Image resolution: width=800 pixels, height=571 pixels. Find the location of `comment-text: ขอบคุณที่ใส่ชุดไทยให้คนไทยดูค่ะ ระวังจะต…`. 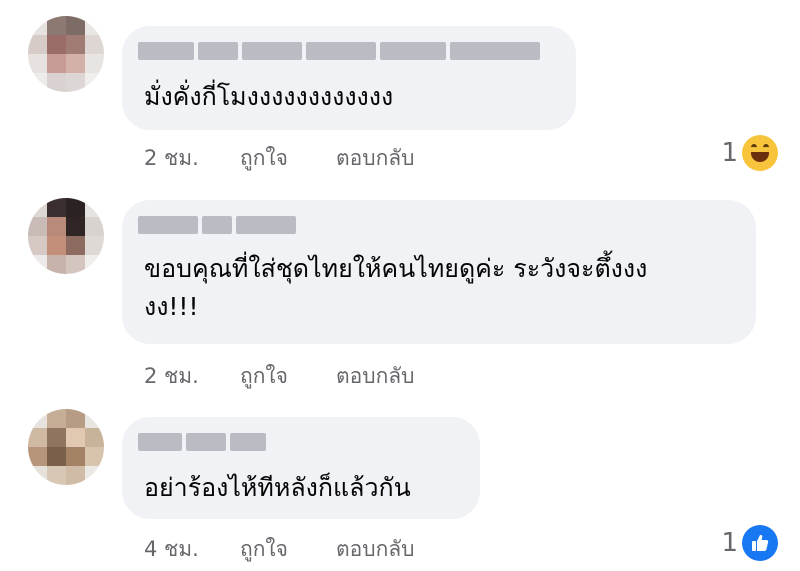

comment-text: ขอบคุณที่ใส่ชุดไทยให้คนไทยดูค่ะ ระวังจะต… is located at coordinates (396, 287).